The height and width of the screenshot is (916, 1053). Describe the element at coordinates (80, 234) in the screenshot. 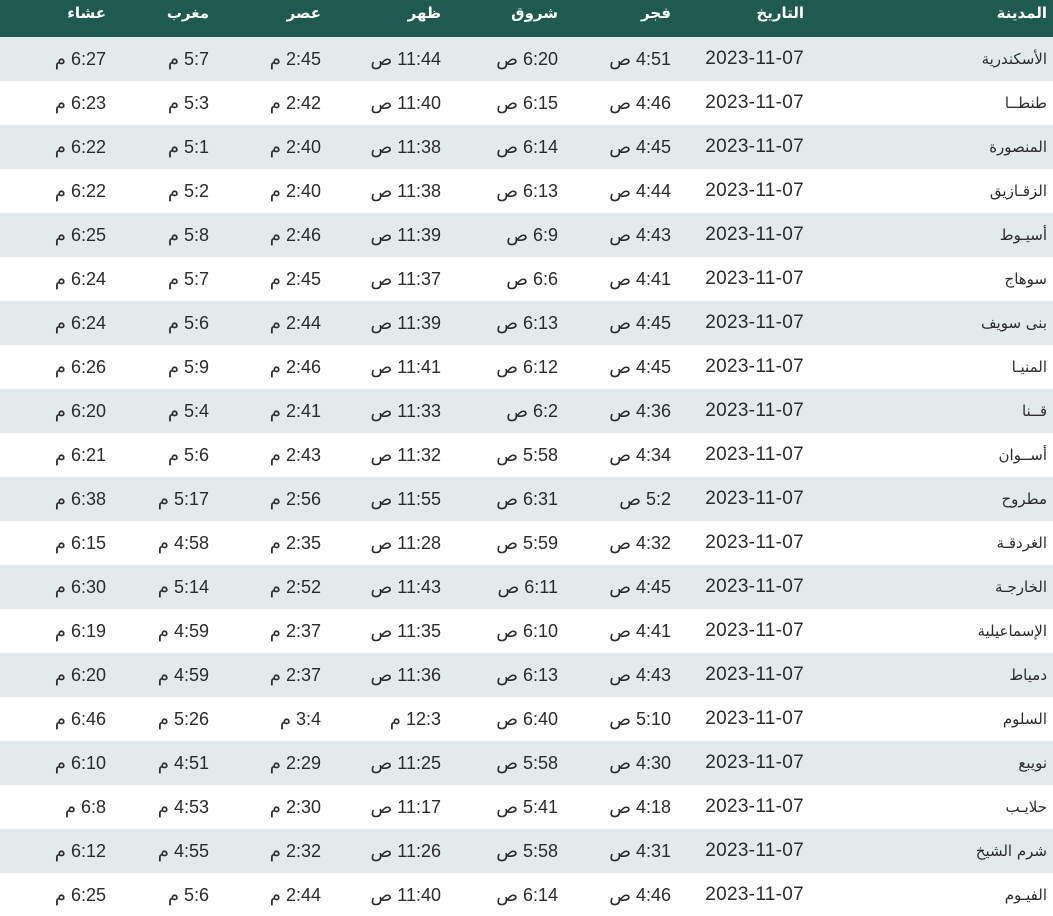

I see `cell-isha: 6:25 م` at that location.